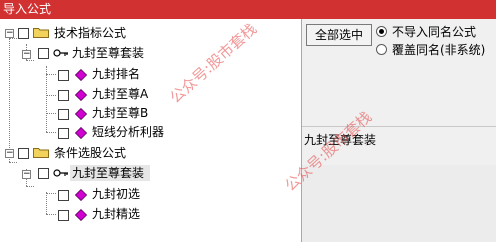 The image size is (496, 242). I want to click on item-label: 九封排名, so click(116, 74).